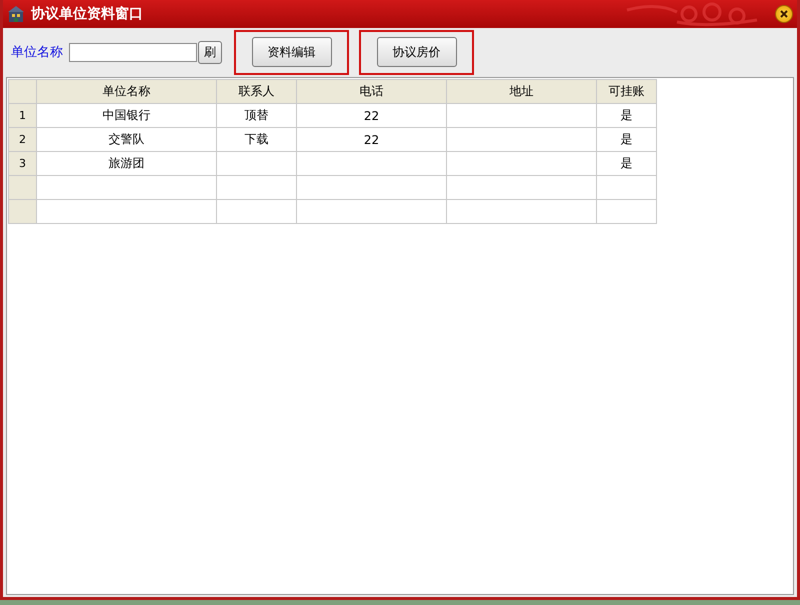 The width and height of the screenshot is (800, 605). What do you see at coordinates (256, 140) in the screenshot?
I see `table-cell: 下载` at bounding box center [256, 140].